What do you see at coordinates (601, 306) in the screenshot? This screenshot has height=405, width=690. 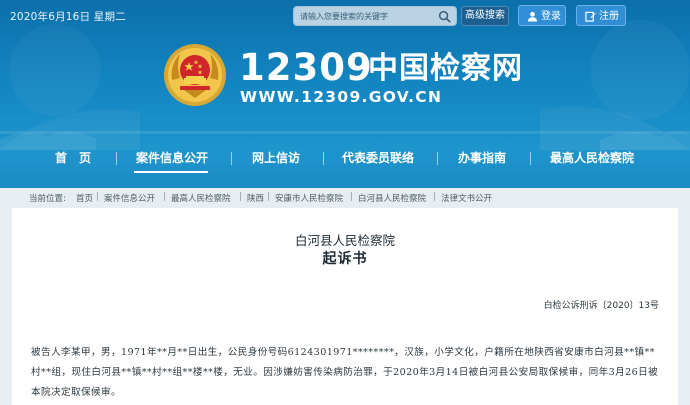 I see `document-number: 白检公诉刑诉〔2020〕13号` at bounding box center [601, 306].